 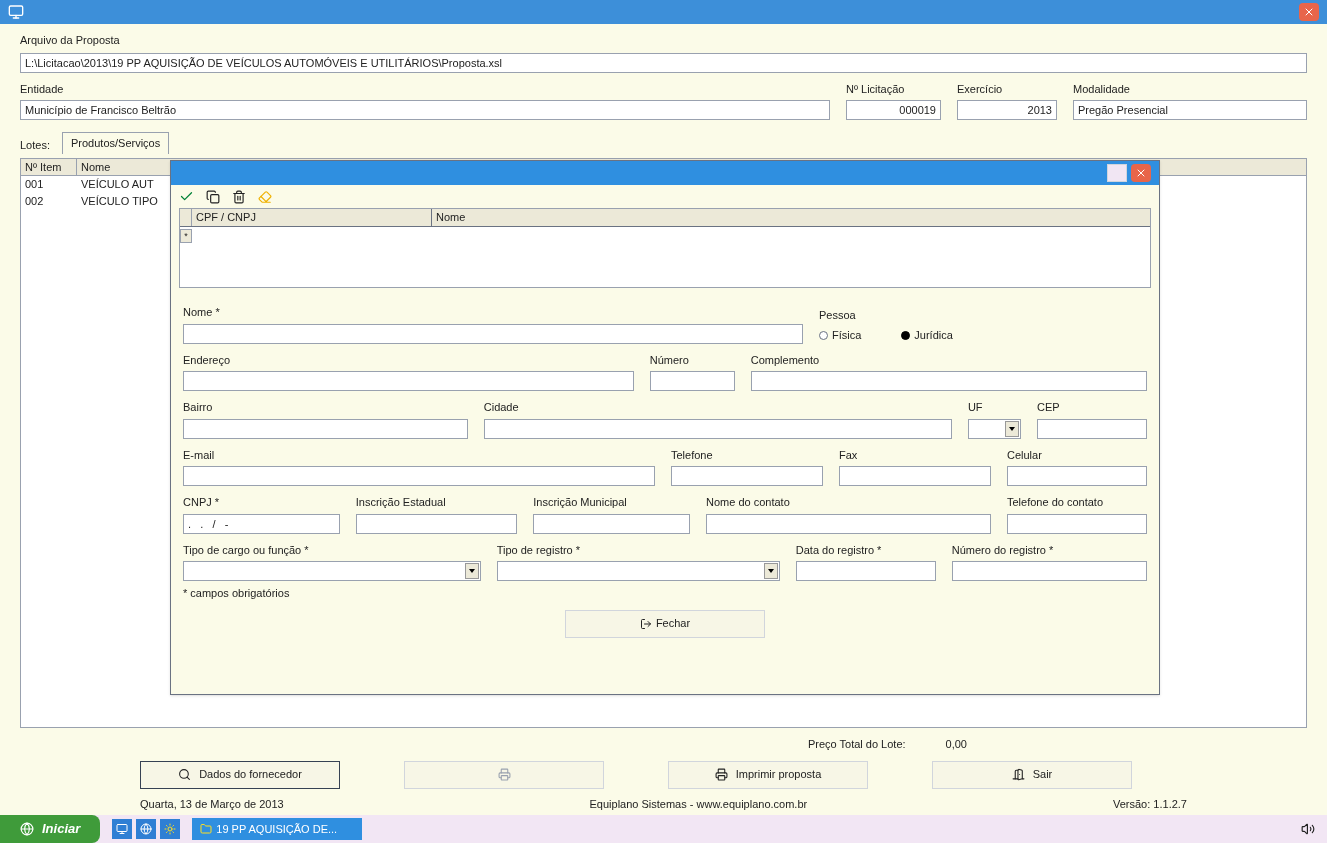 I want to click on input-field: L:\Licitacao\2013\19 PP AQUISIÇÃO DE VEÍCULOS AUTOMÓVEIS E UTILITÁRIOS\Proposta.xsl, so click(x=663, y=62).